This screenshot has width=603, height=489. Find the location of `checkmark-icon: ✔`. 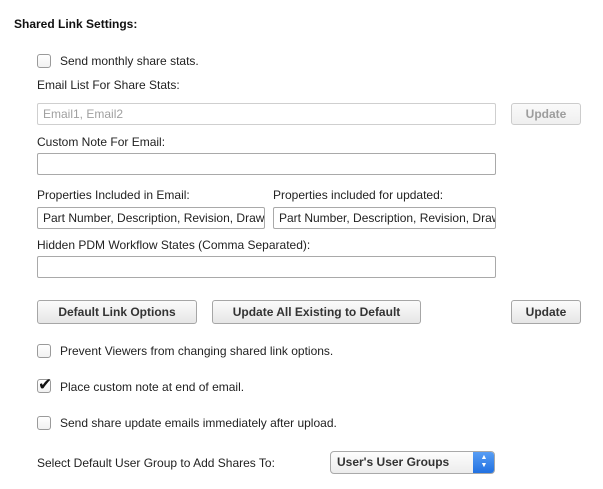

checkmark-icon: ✔ is located at coordinates (45, 384).